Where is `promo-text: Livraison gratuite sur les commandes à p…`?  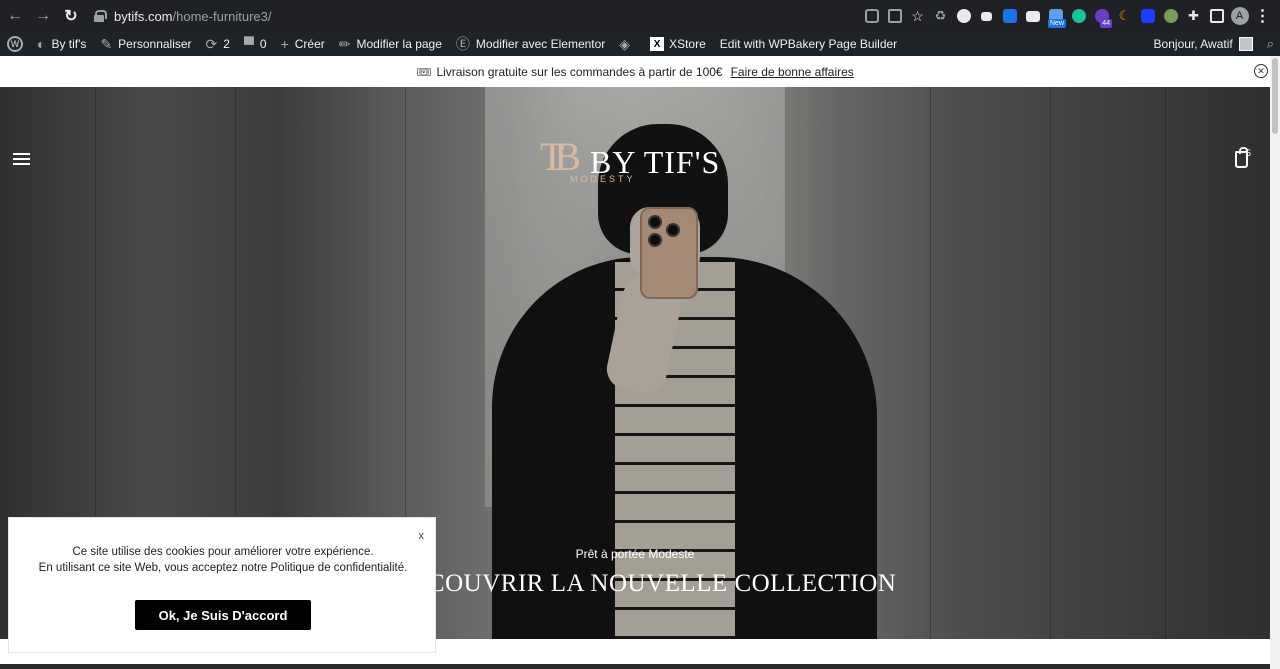 promo-text: Livraison gratuite sur les commandes à p… is located at coordinates (579, 71).